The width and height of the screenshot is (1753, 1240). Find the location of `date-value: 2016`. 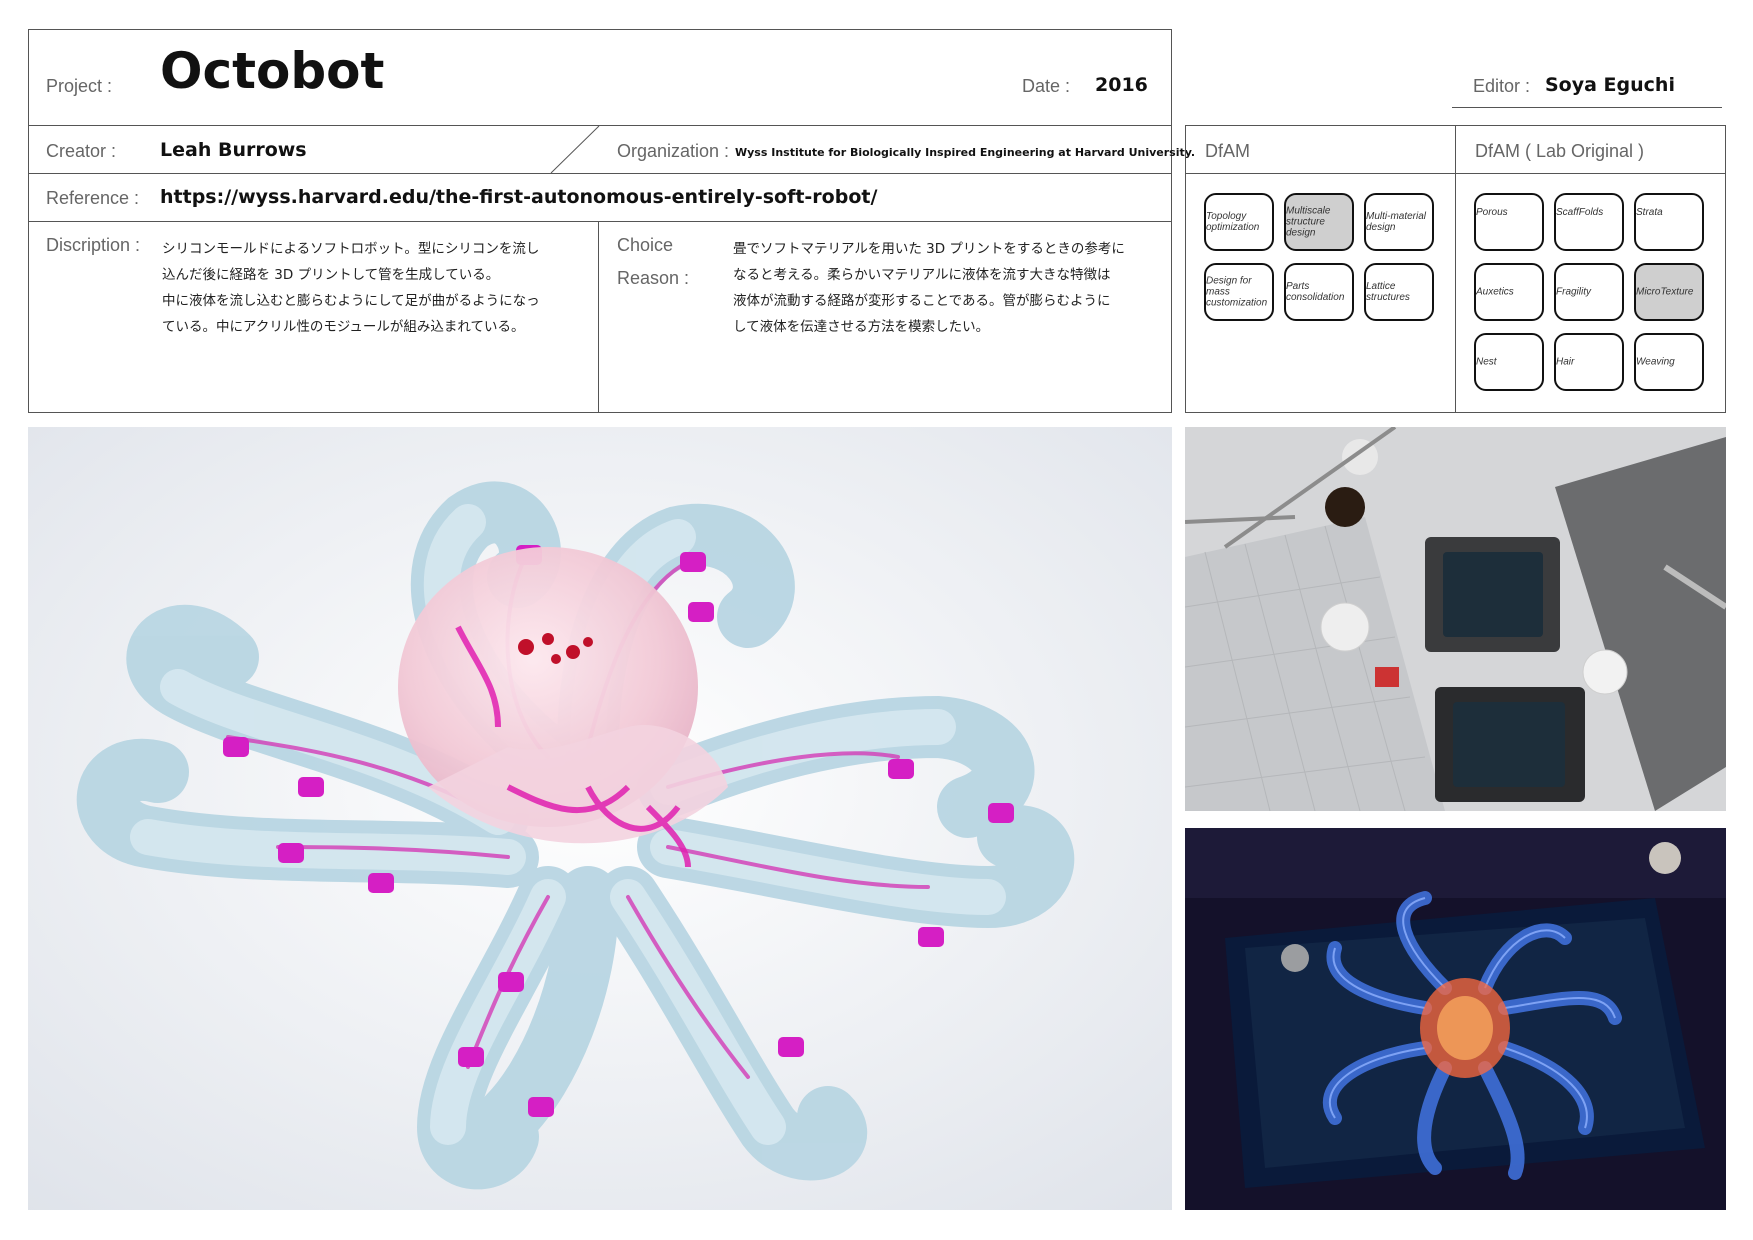

date-value: 2016 is located at coordinates (1121, 85).